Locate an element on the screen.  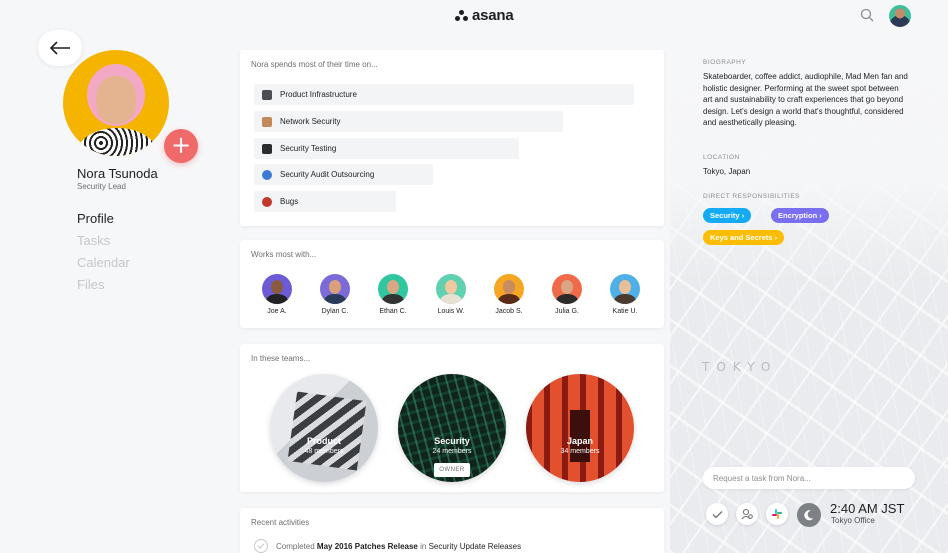
coworker-dylan: Dylan C. is located at coordinates (335, 294).